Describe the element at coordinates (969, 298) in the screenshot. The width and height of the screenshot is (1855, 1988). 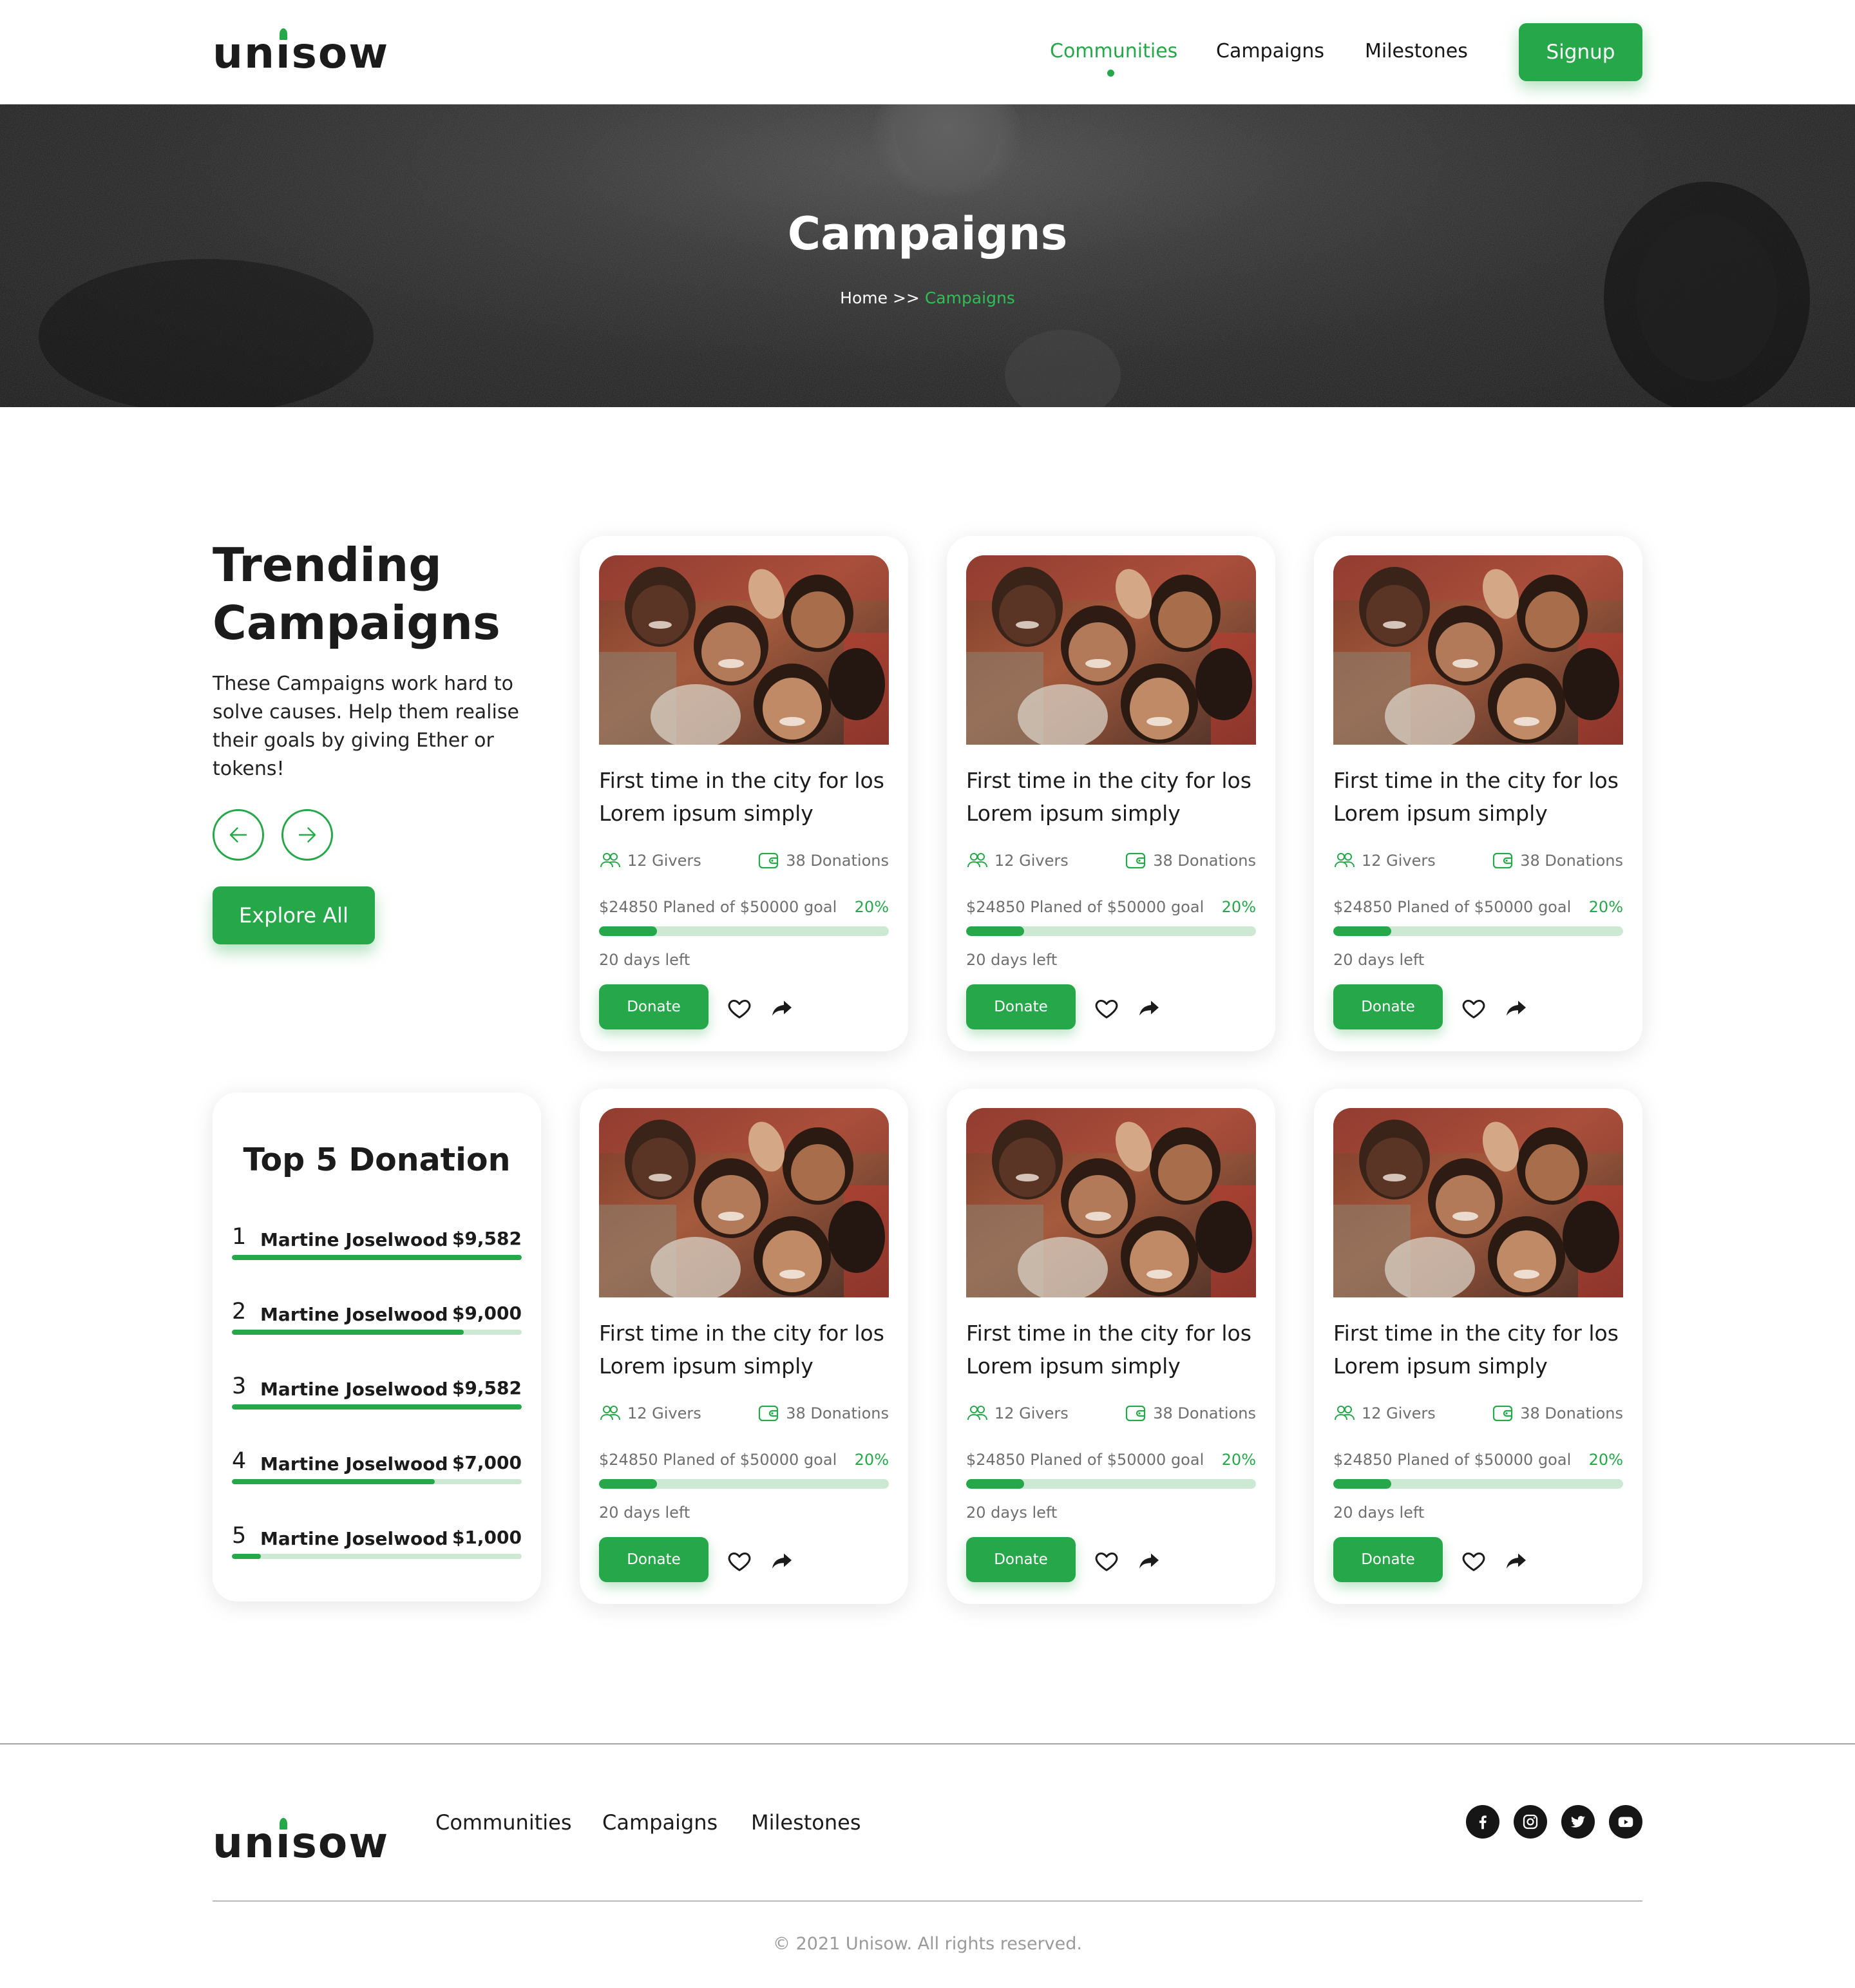
I see `breadcrumb-current: Campaigns` at that location.